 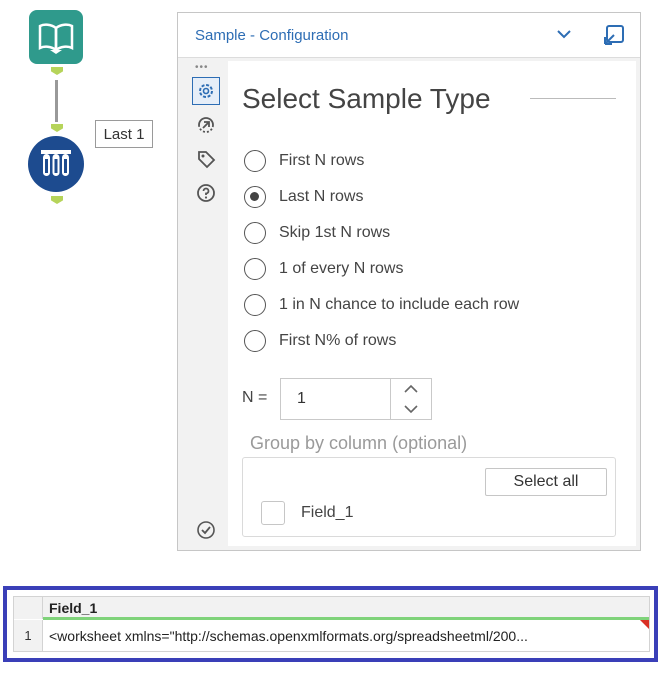 I want to click on chevron-up-icon, so click(x=411, y=388).